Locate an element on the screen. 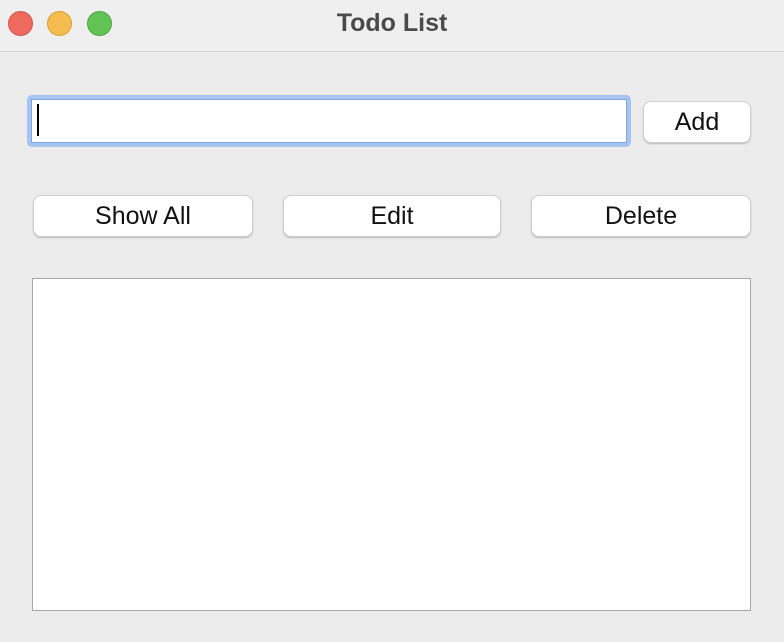  add-button: Add is located at coordinates (697, 122).